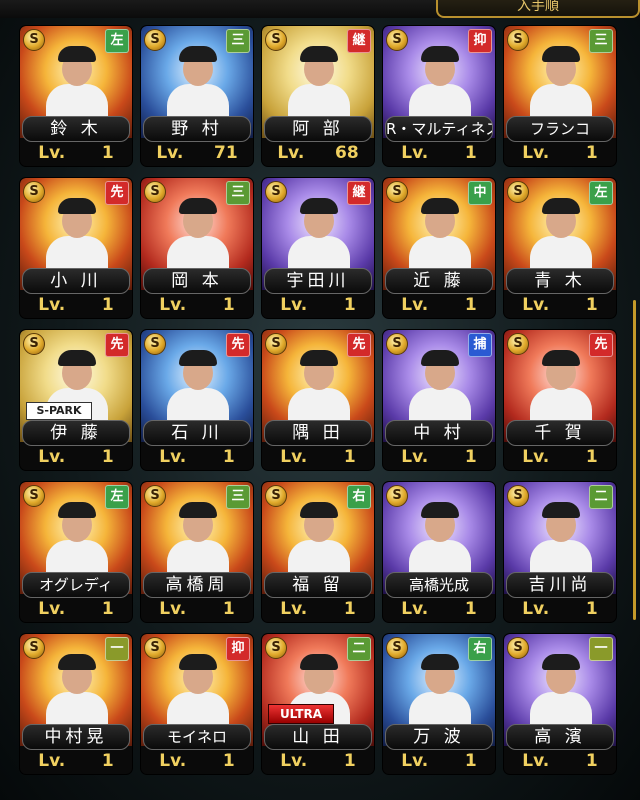 The height and width of the screenshot is (800, 640). Describe the element at coordinates (560, 585) in the screenshot. I see `player-name: 吉川尚` at that location.